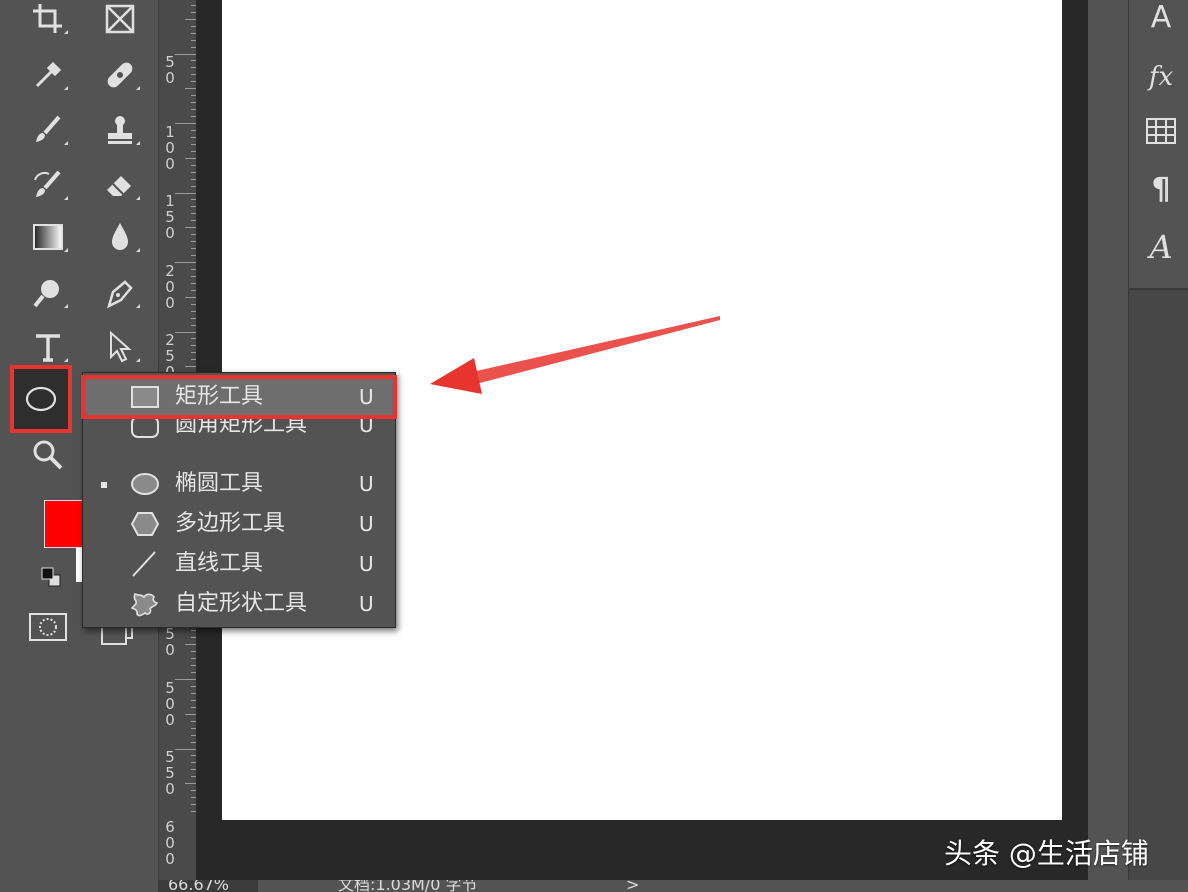 The height and width of the screenshot is (892, 1188). Describe the element at coordinates (170, 286) in the screenshot. I see `ruler-label: 200` at that location.